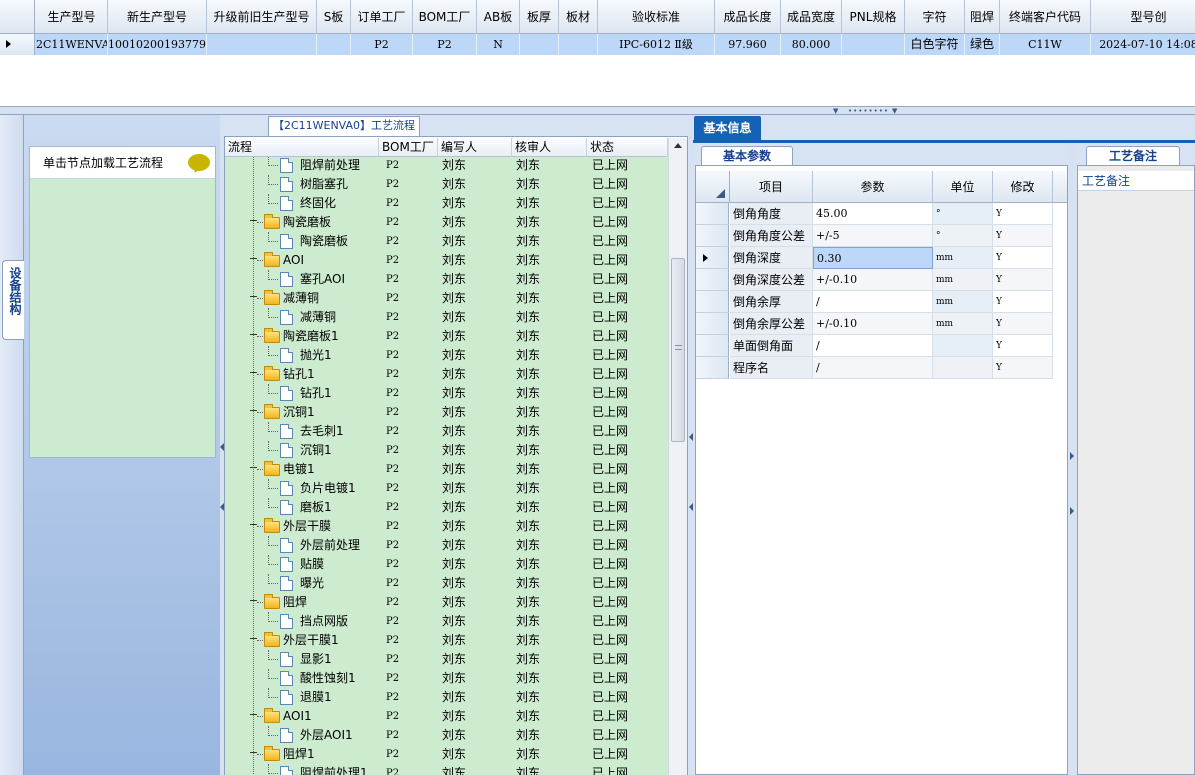 Image resolution: width=1195 pixels, height=775 pixels. I want to click on grid-cell: 2C11WENVA0, so click(72, 44).